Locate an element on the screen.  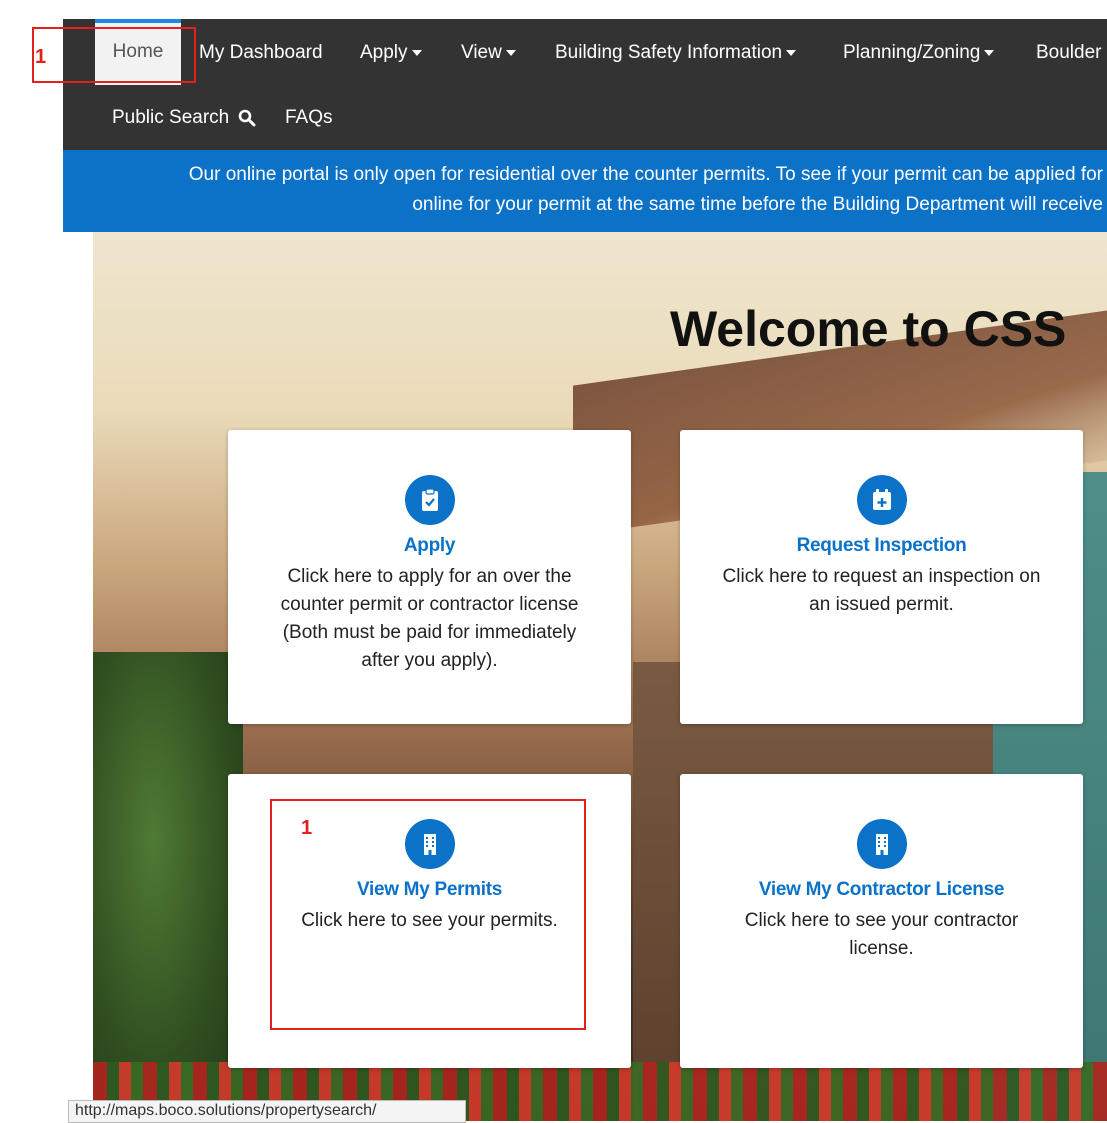
nav-building-safety-label: Building Safety Information is located at coordinates (669, 52).